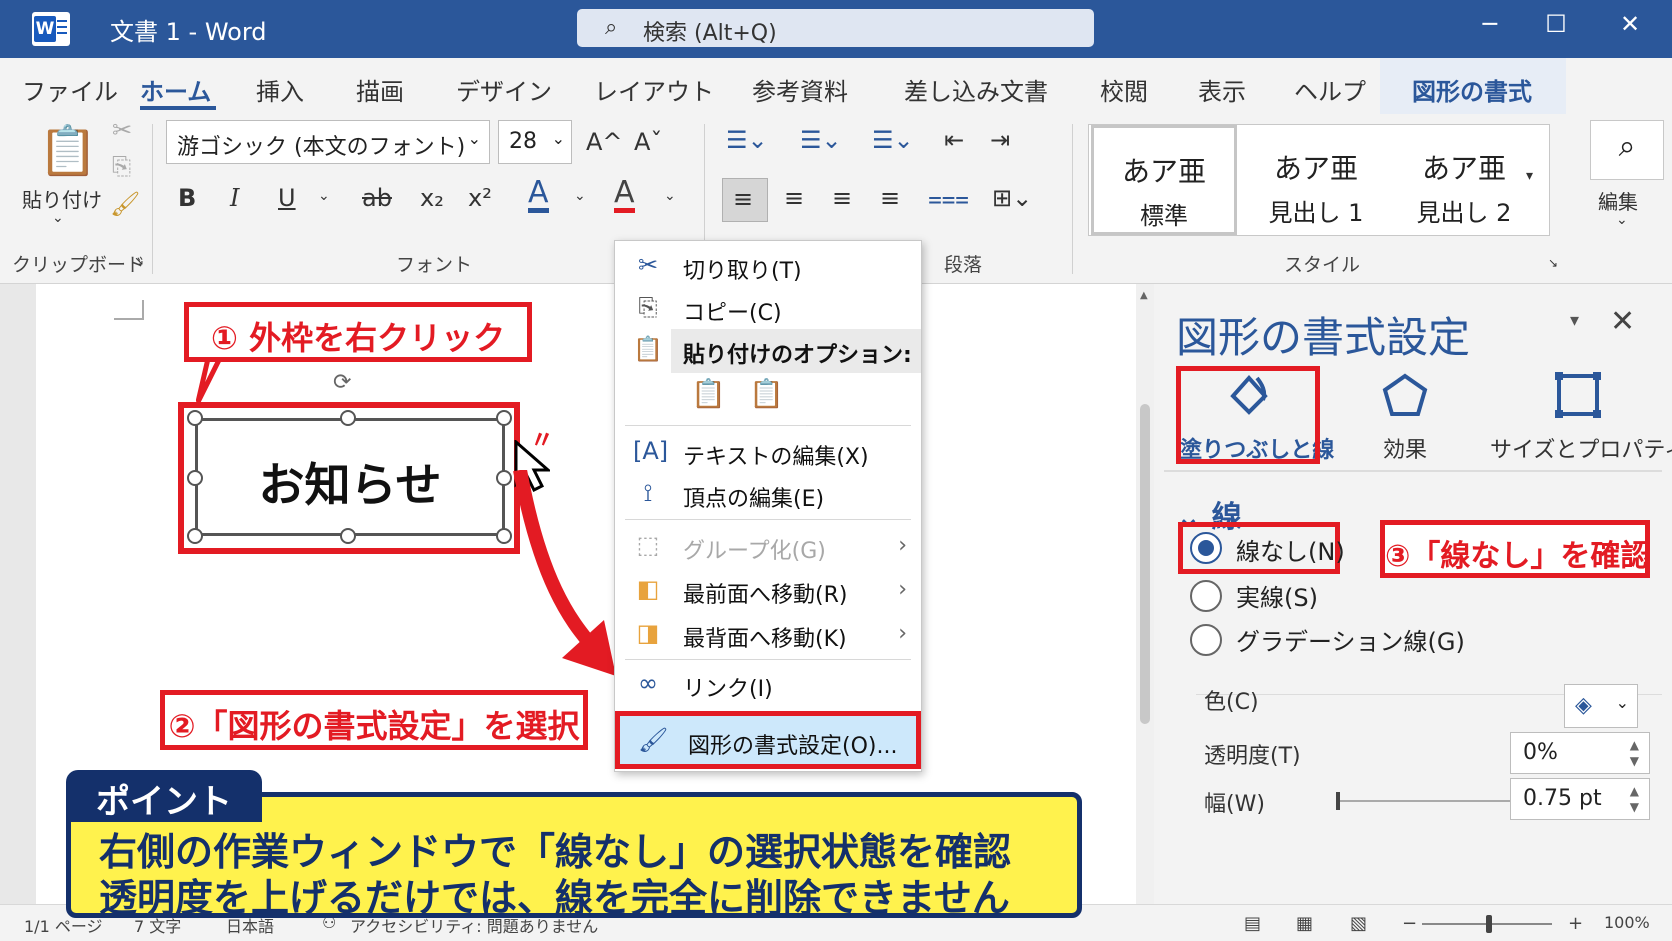 The width and height of the screenshot is (1672, 941). What do you see at coordinates (747, 140) in the screenshot?
I see `bullets-icon: ☰⌄` at bounding box center [747, 140].